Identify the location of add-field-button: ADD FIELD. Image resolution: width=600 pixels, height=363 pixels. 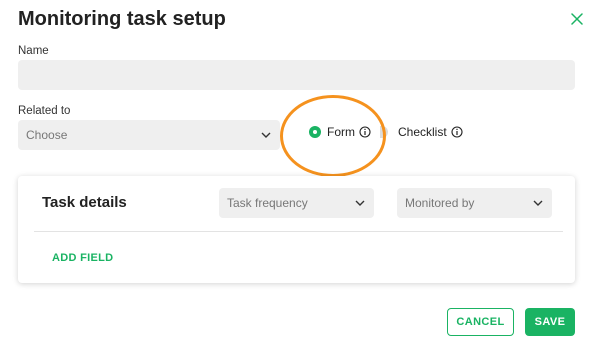
(82, 258).